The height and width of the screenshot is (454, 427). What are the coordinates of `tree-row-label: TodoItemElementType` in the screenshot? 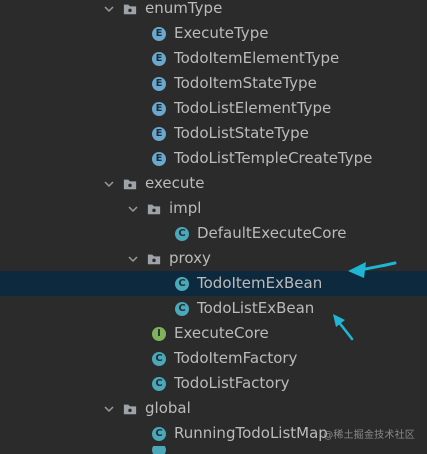 It's located at (257, 58).